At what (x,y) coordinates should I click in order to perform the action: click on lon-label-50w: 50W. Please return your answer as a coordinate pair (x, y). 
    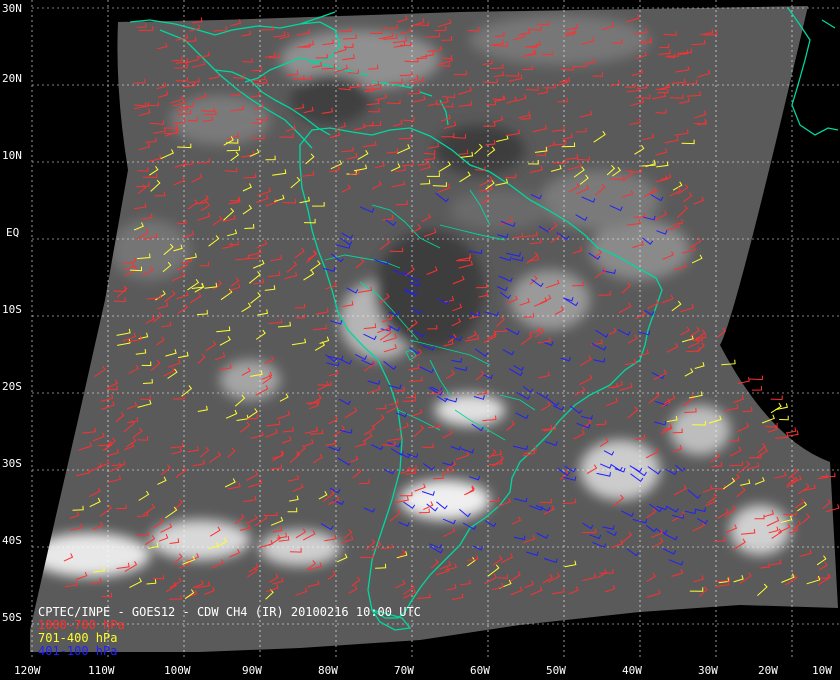
    Looking at the image, I should click on (556, 670).